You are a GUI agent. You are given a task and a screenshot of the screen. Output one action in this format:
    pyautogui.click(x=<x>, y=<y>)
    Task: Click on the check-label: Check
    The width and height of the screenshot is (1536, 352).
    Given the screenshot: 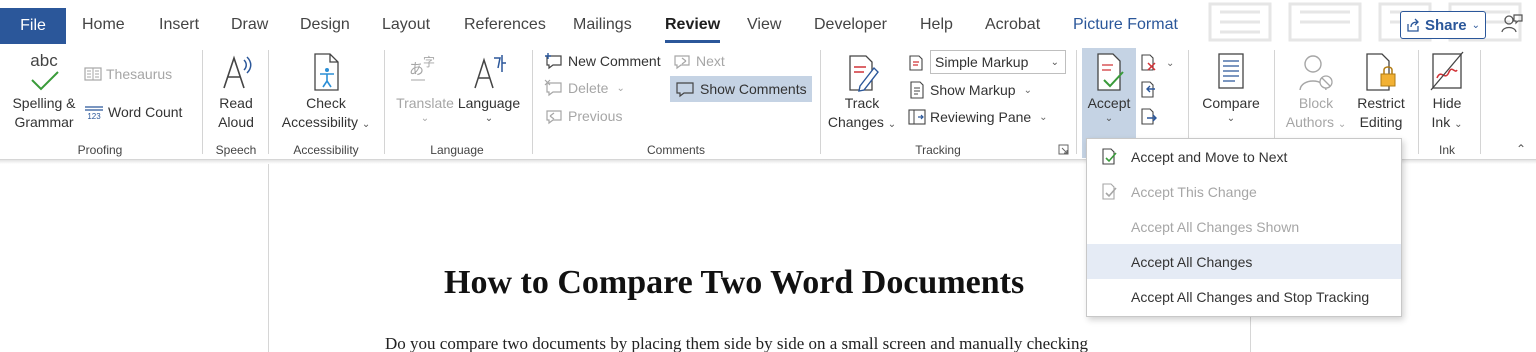 What is the action you would take?
    pyautogui.click(x=326, y=103)
    